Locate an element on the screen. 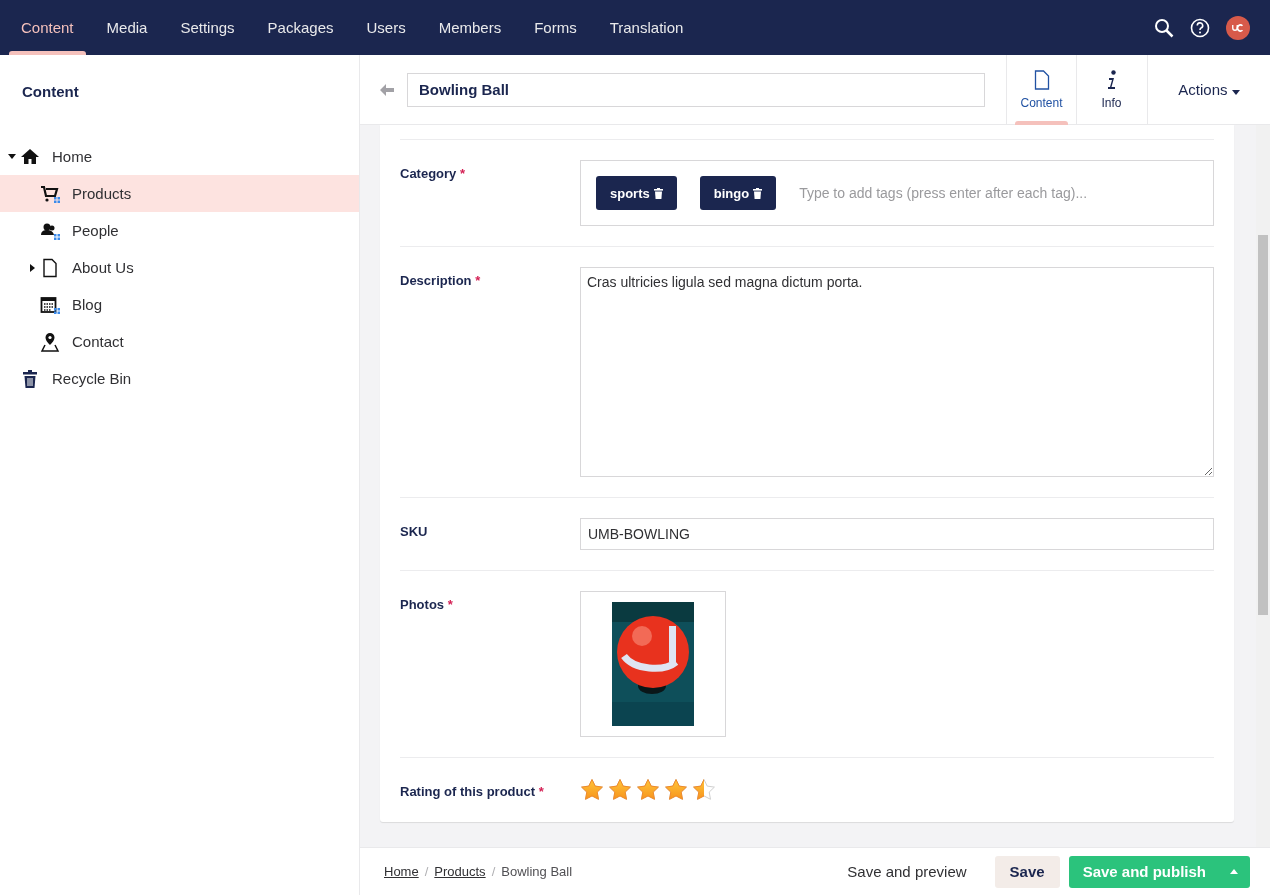 The image size is (1270, 895). property-label: Description is located at coordinates (436, 280).